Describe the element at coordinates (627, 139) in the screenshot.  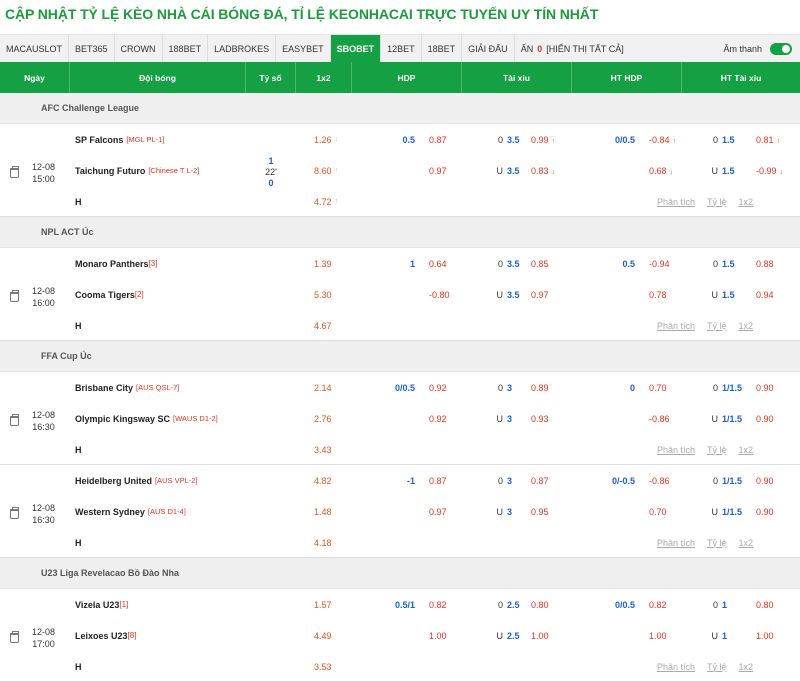
I see `ht-hdp-cell: 0/0.5 -0.84 ↑` at that location.